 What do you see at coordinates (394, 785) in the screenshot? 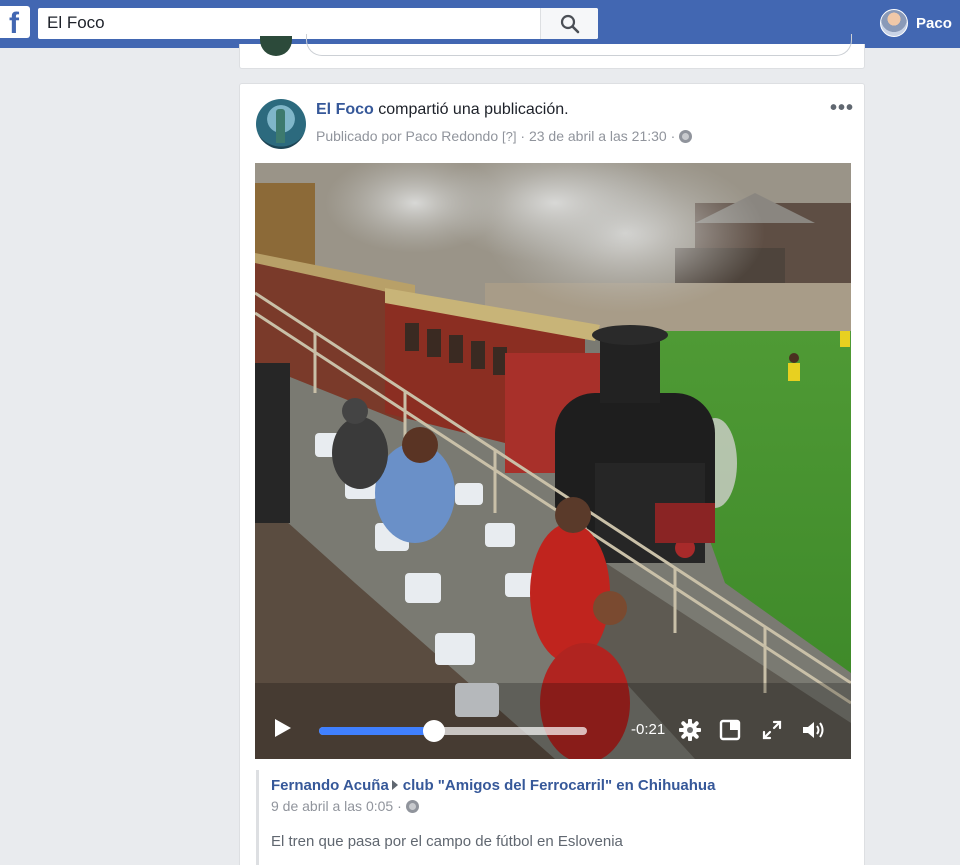
I see `arrow-right-icon` at bounding box center [394, 785].